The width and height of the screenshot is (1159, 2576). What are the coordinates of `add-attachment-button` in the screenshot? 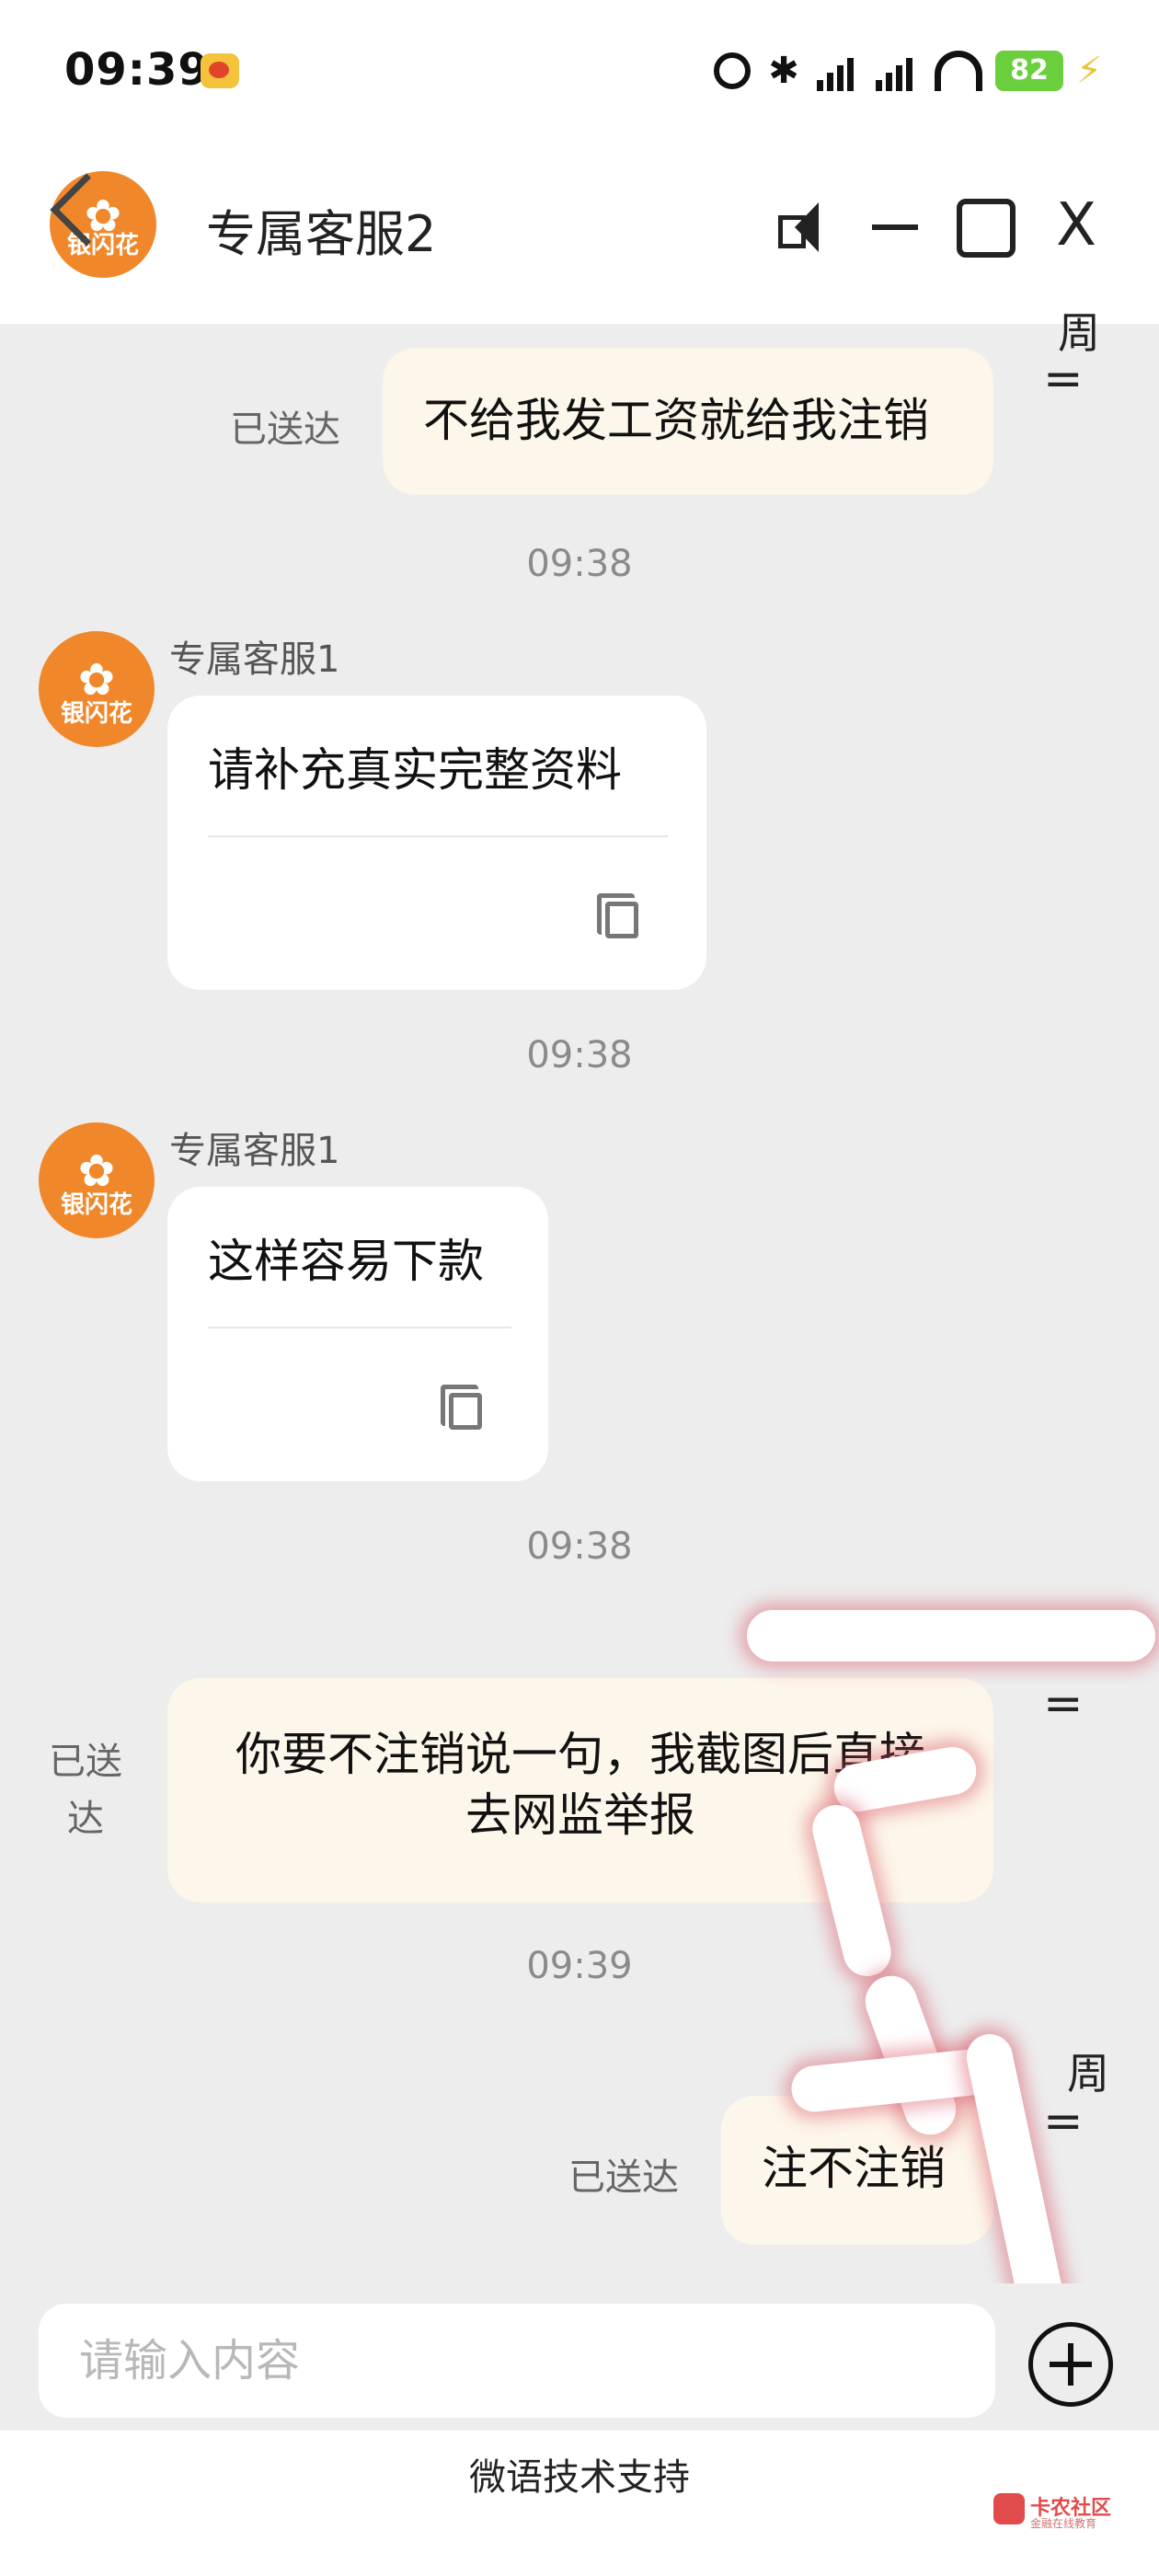 It's located at (1070, 2364).